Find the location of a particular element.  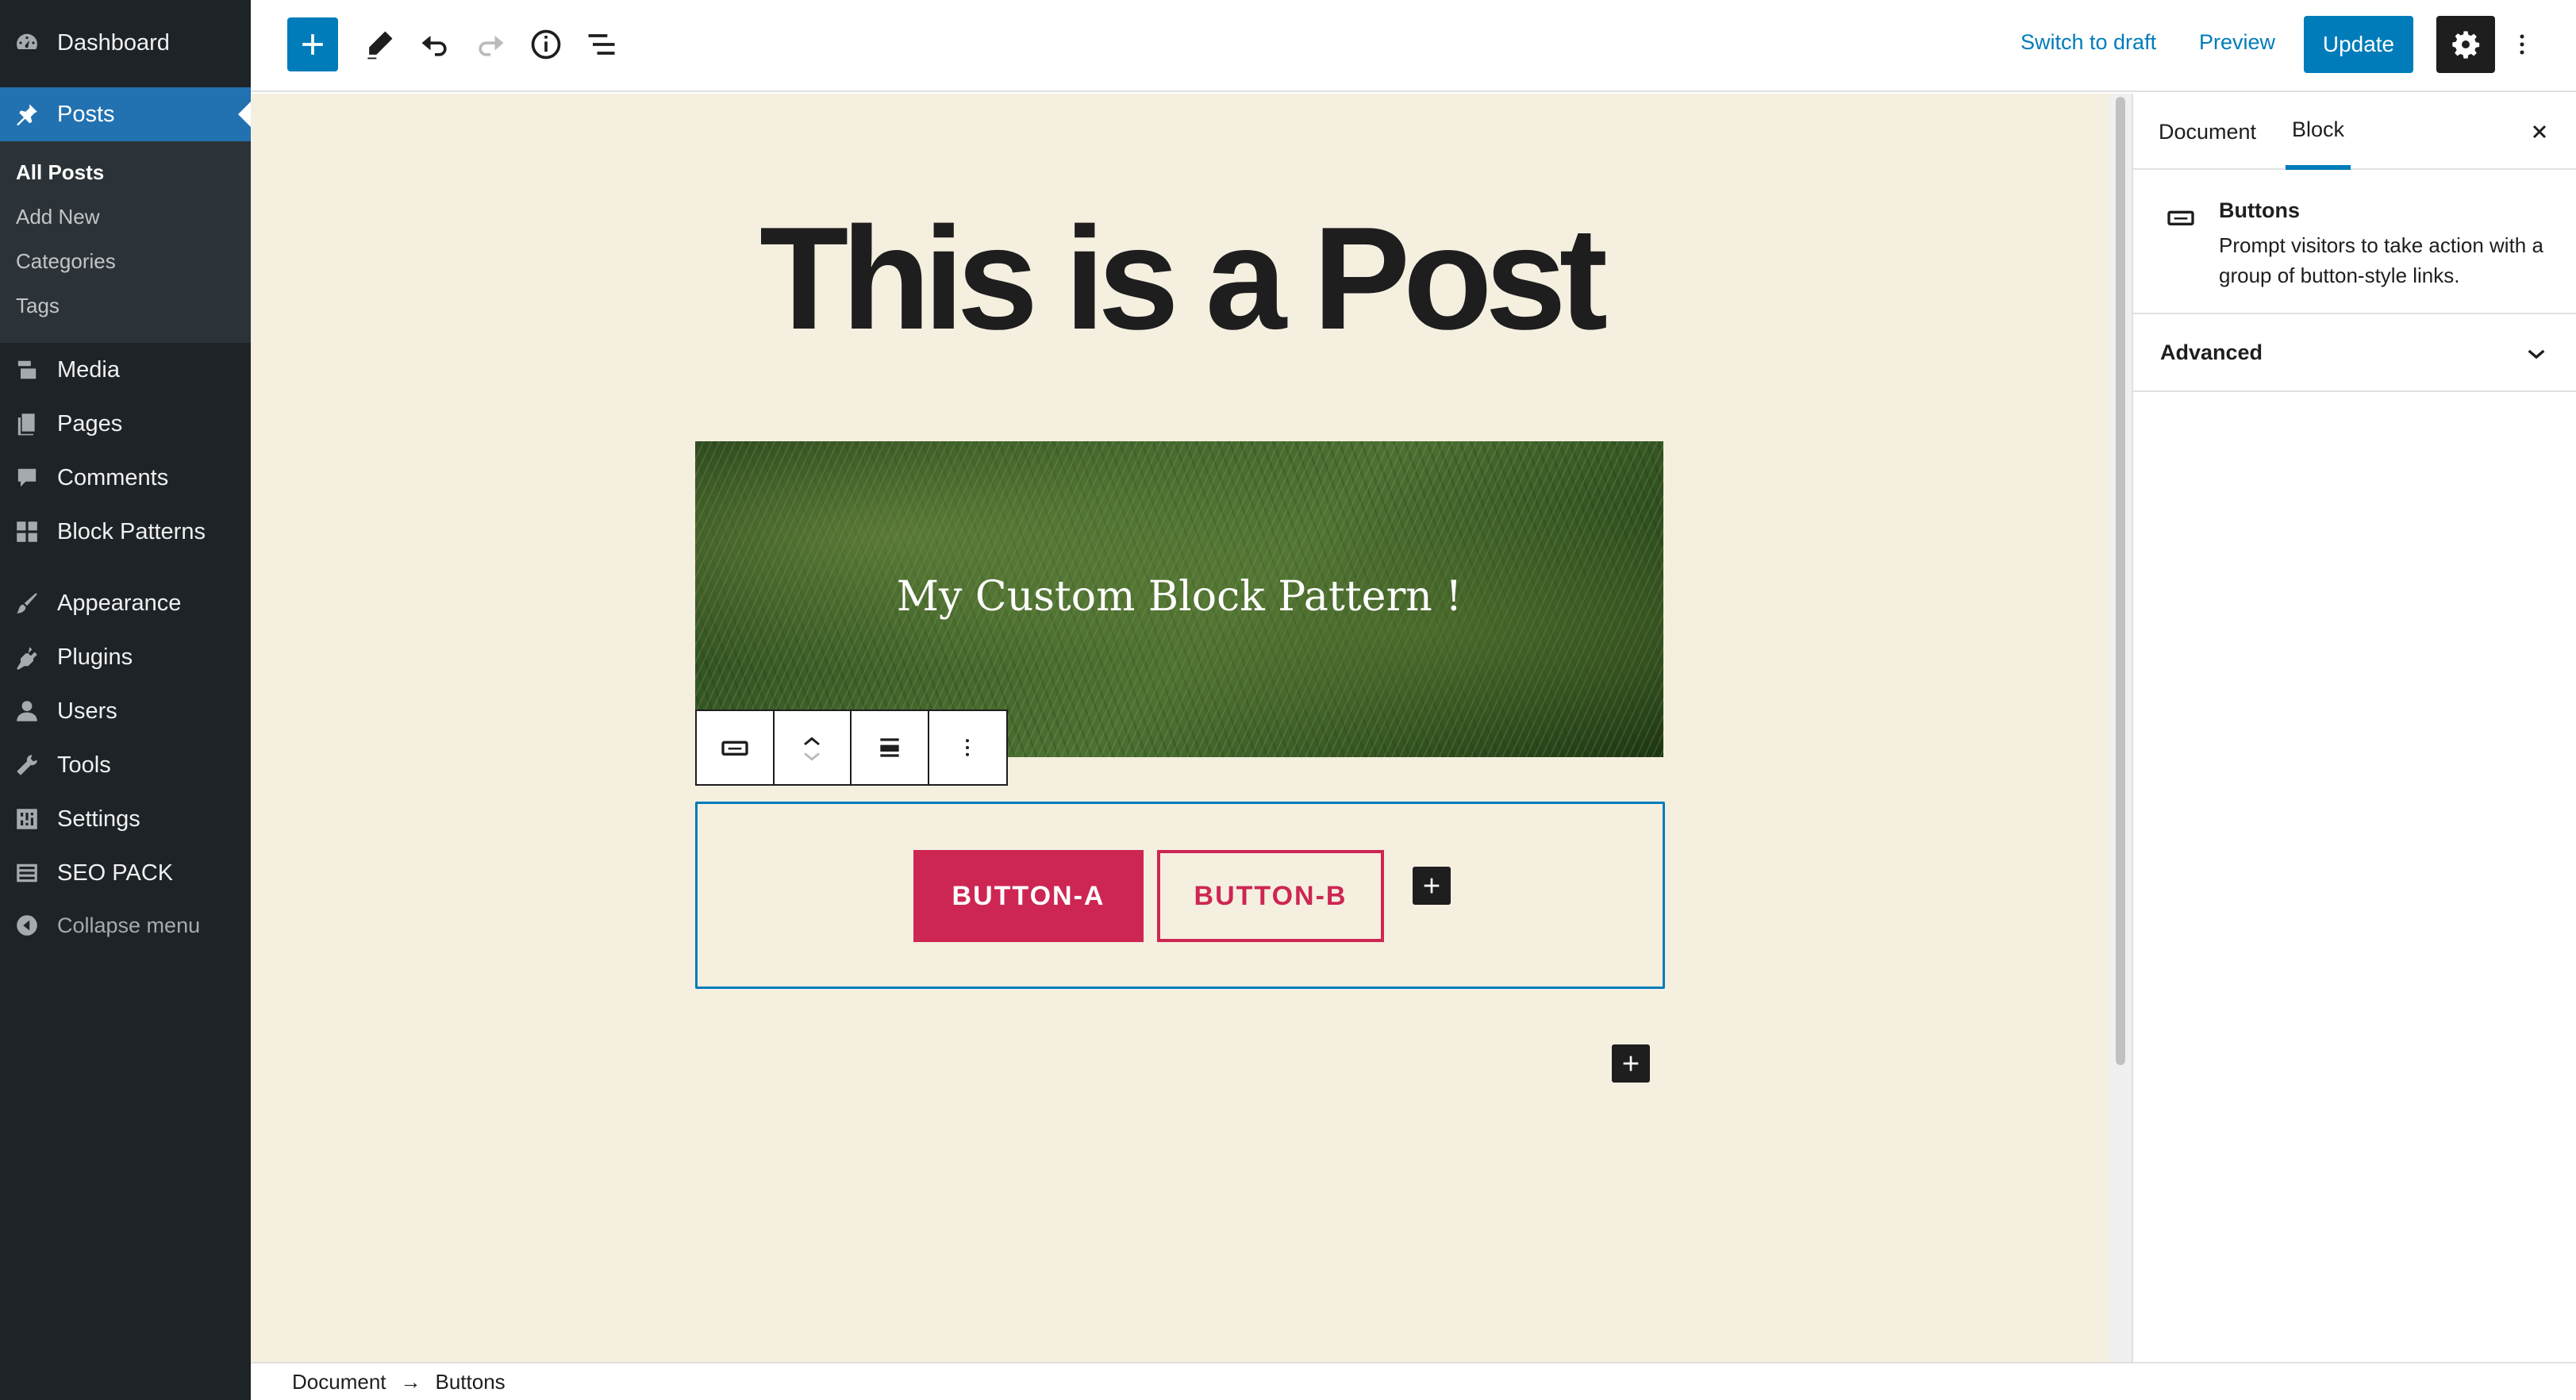

comment-icon is located at coordinates (27, 477).